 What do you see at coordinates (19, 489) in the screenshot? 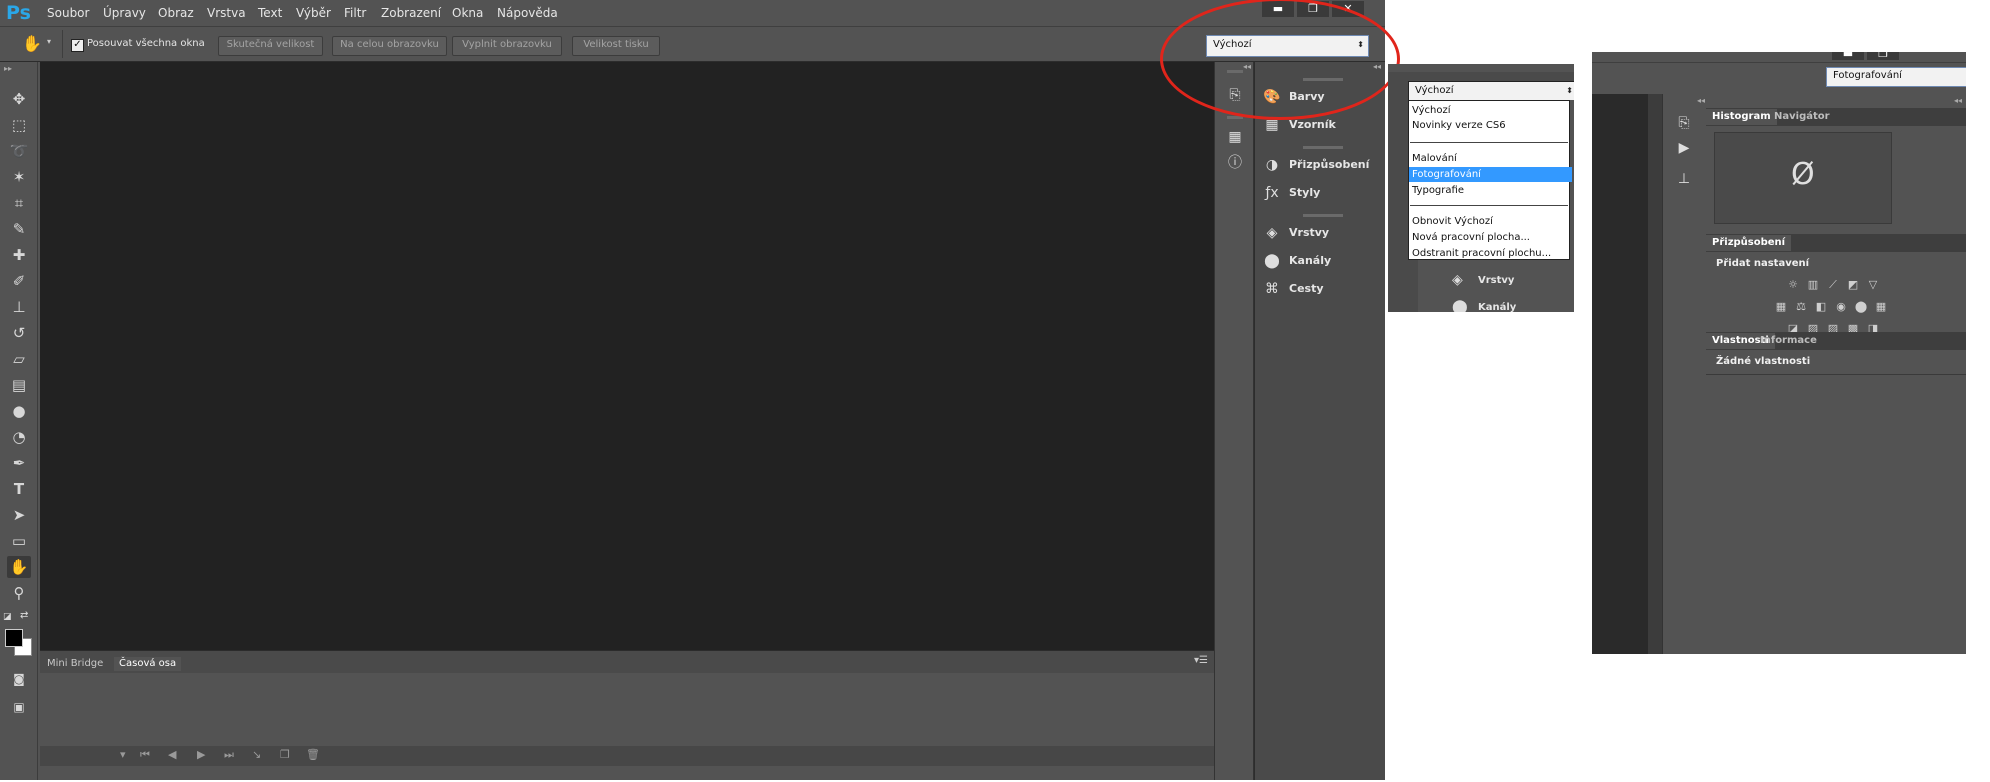
I see `type-tool-icon: T` at bounding box center [19, 489].